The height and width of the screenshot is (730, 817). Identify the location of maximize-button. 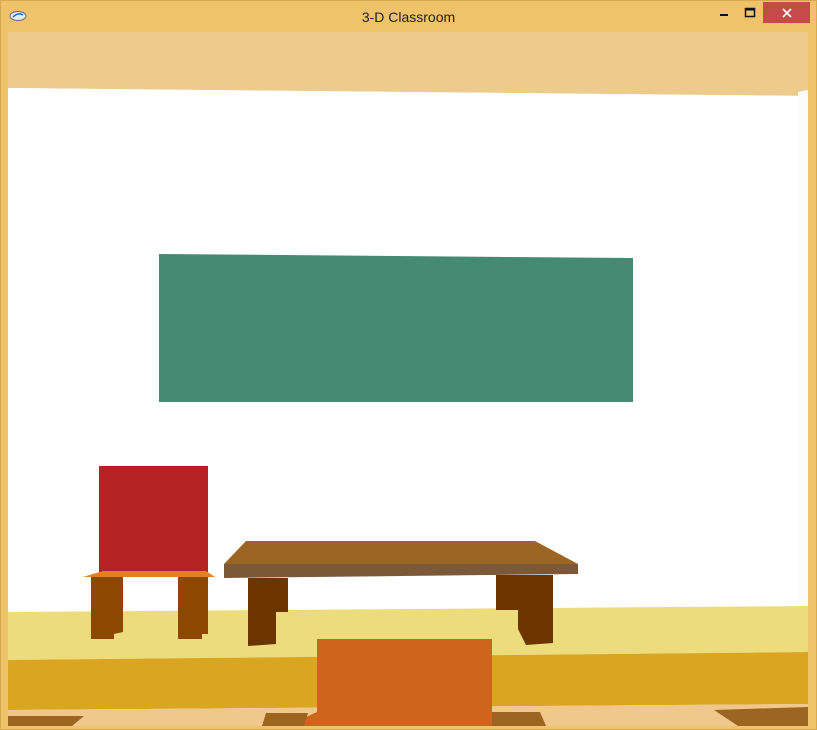
(750, 12).